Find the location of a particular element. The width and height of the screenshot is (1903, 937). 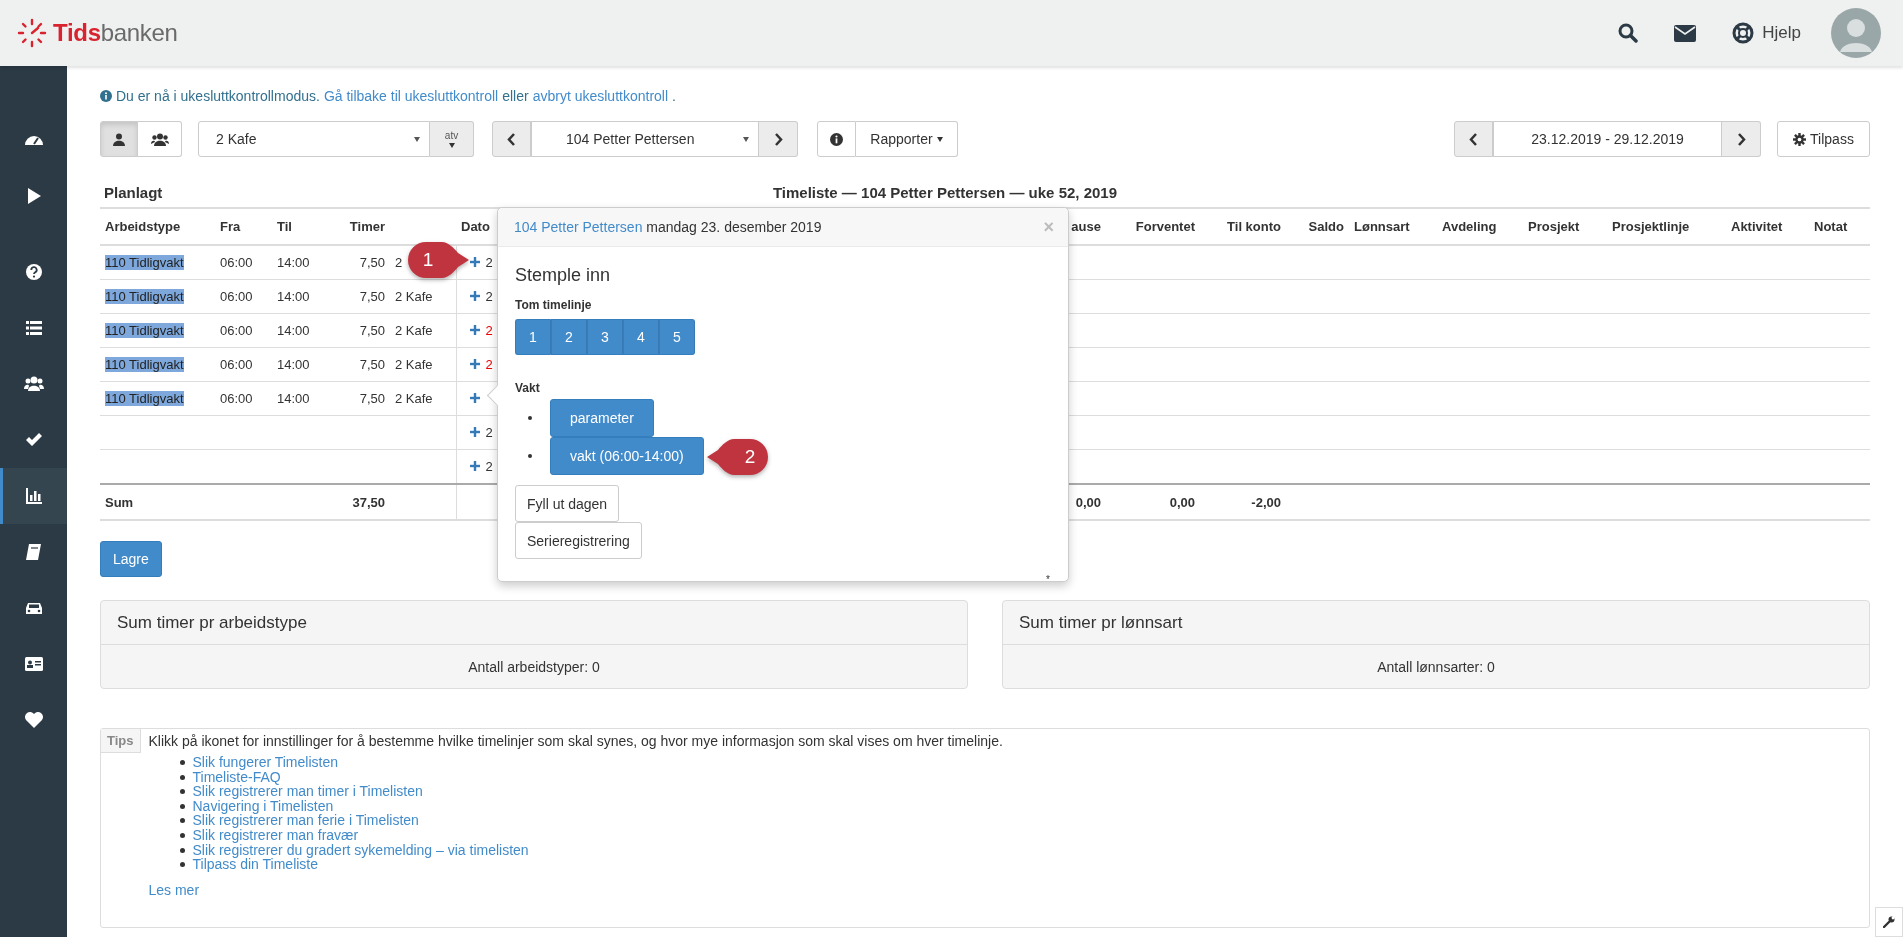

tools-button is located at coordinates (1889, 922).